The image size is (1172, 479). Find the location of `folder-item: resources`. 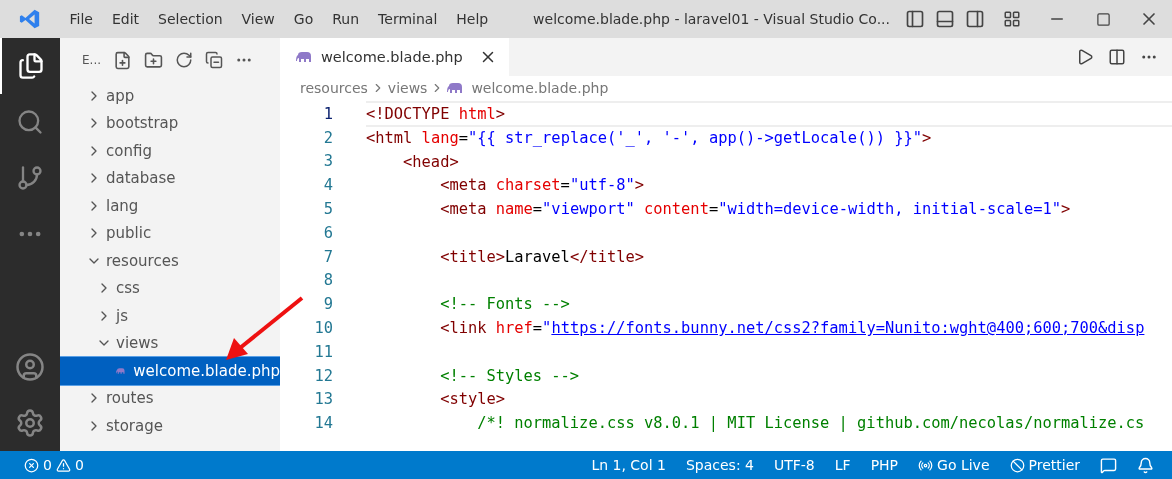

folder-item: resources is located at coordinates (170, 261).